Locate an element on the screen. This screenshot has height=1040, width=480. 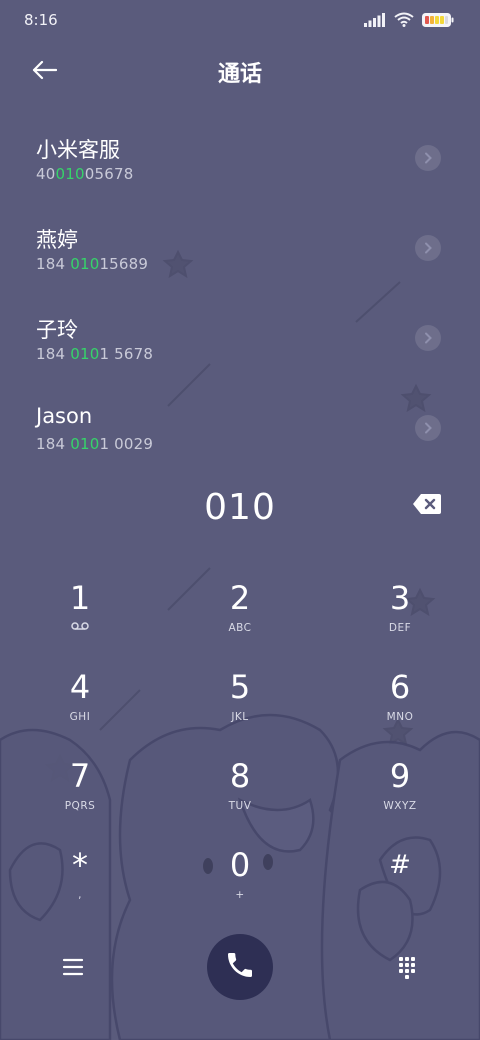
page-title: 通话 is located at coordinates (239, 74).